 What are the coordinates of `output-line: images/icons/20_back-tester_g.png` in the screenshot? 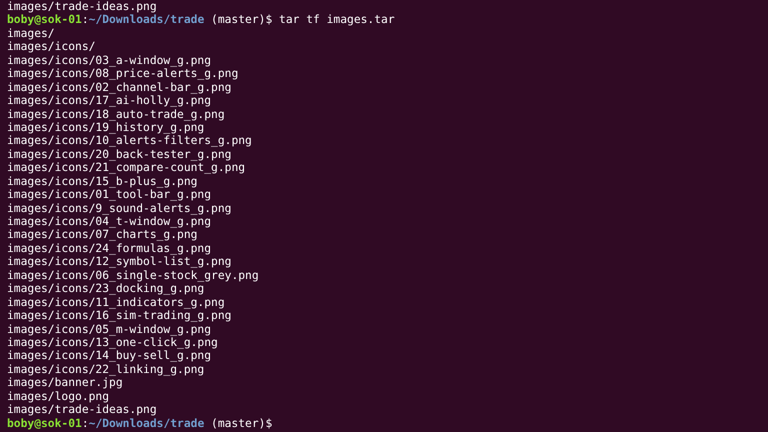 It's located at (119, 155).